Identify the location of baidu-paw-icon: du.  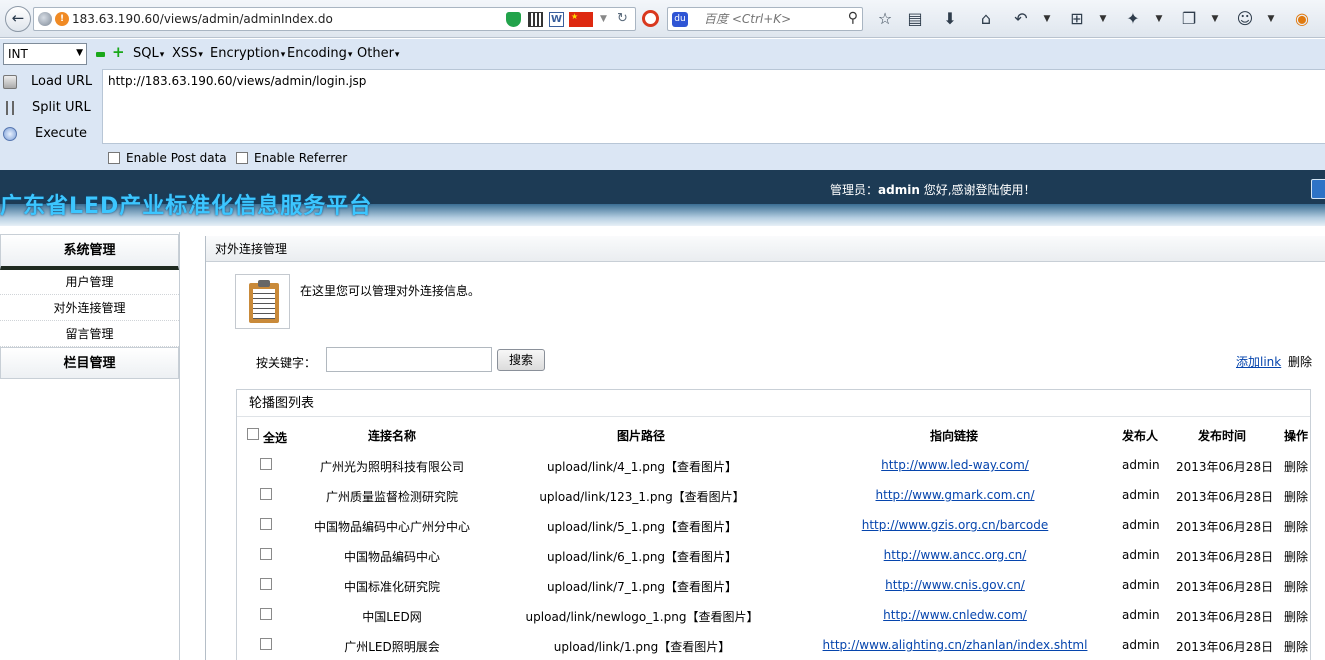
(680, 19).